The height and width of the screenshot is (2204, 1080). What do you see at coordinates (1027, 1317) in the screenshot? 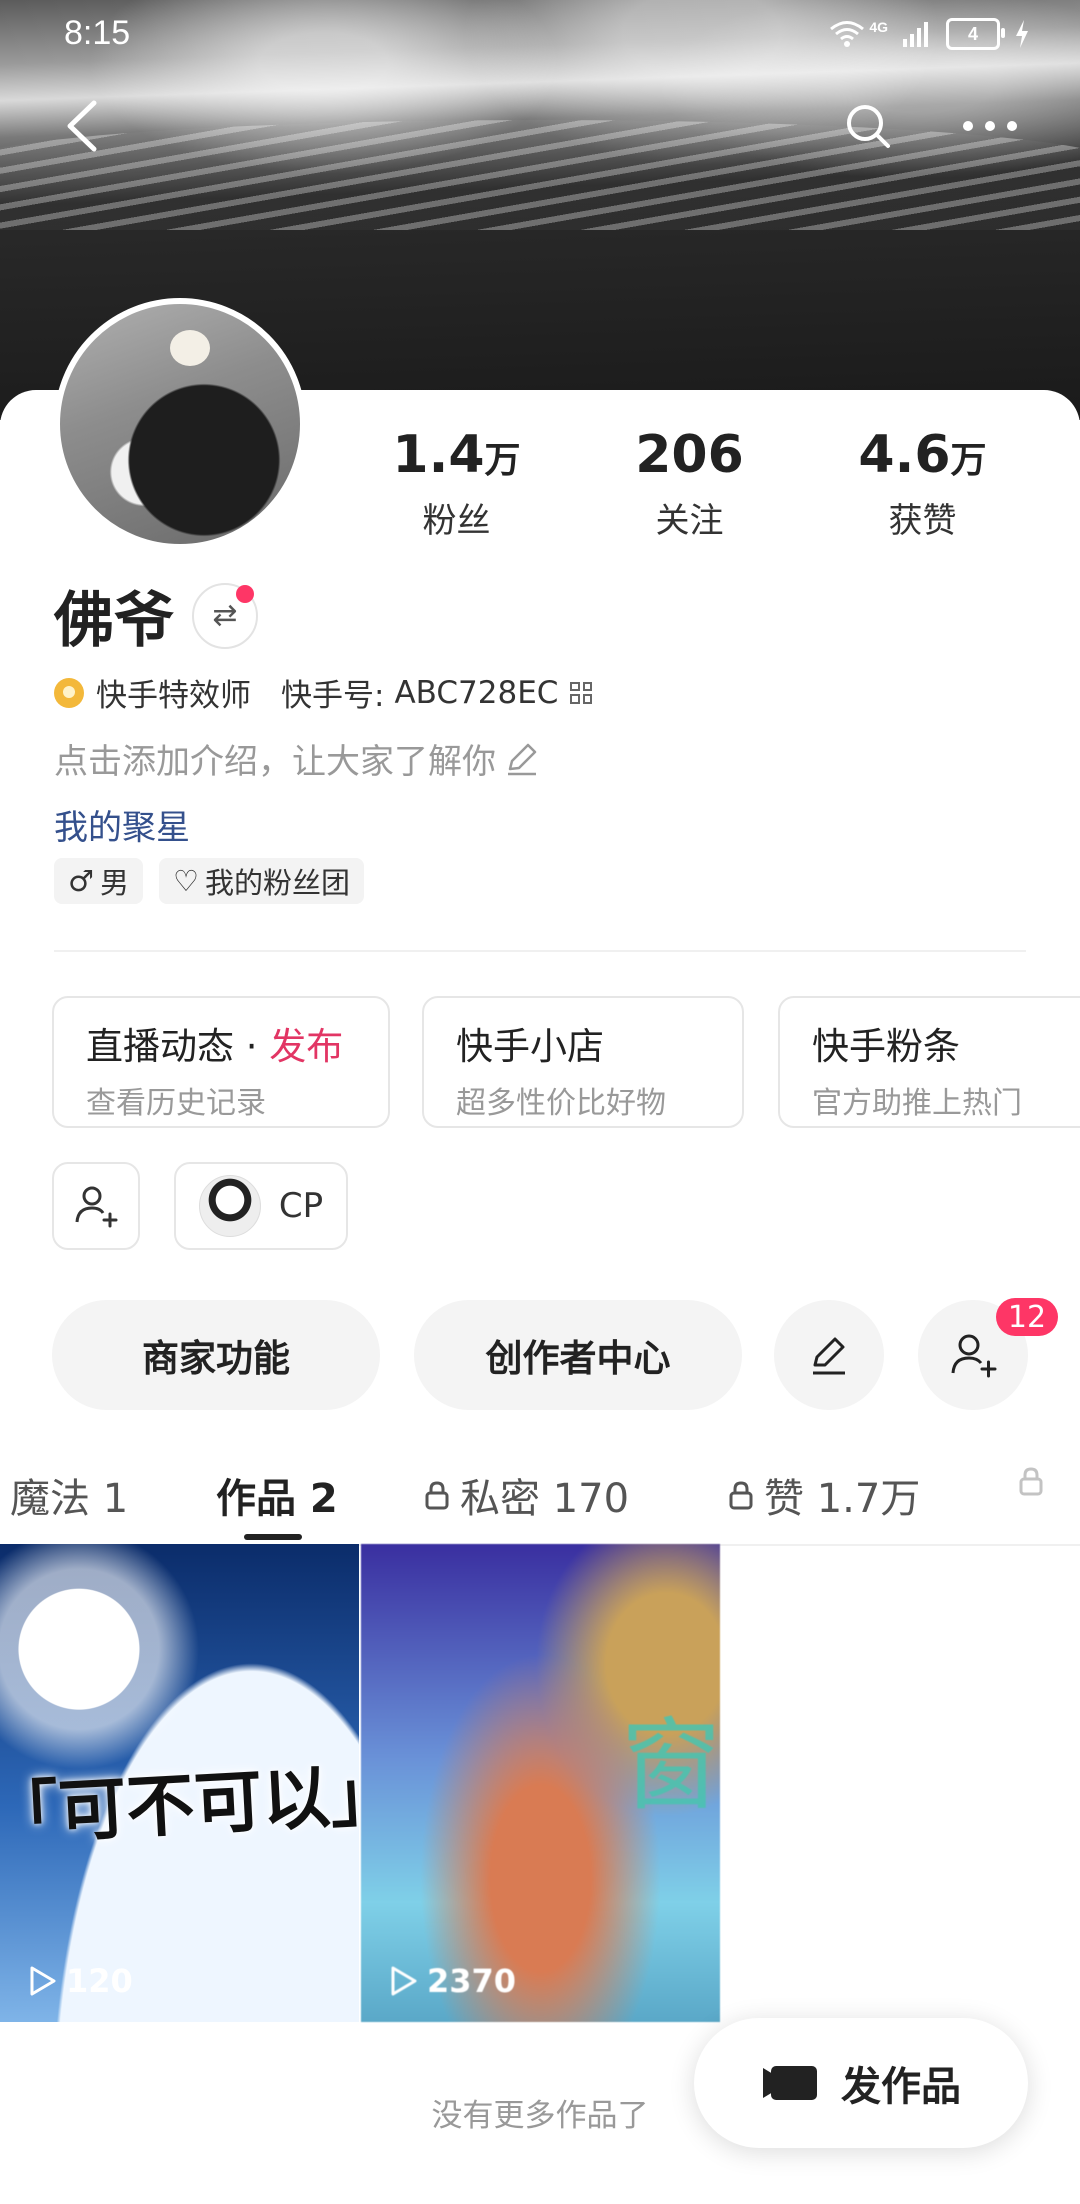
I see `notification-badge: 12` at bounding box center [1027, 1317].